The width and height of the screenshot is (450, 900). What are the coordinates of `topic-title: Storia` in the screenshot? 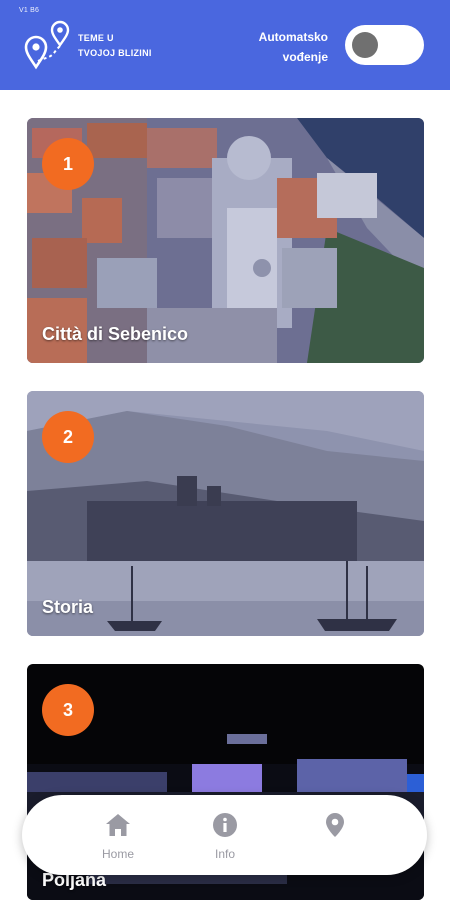 It's located at (68, 607).